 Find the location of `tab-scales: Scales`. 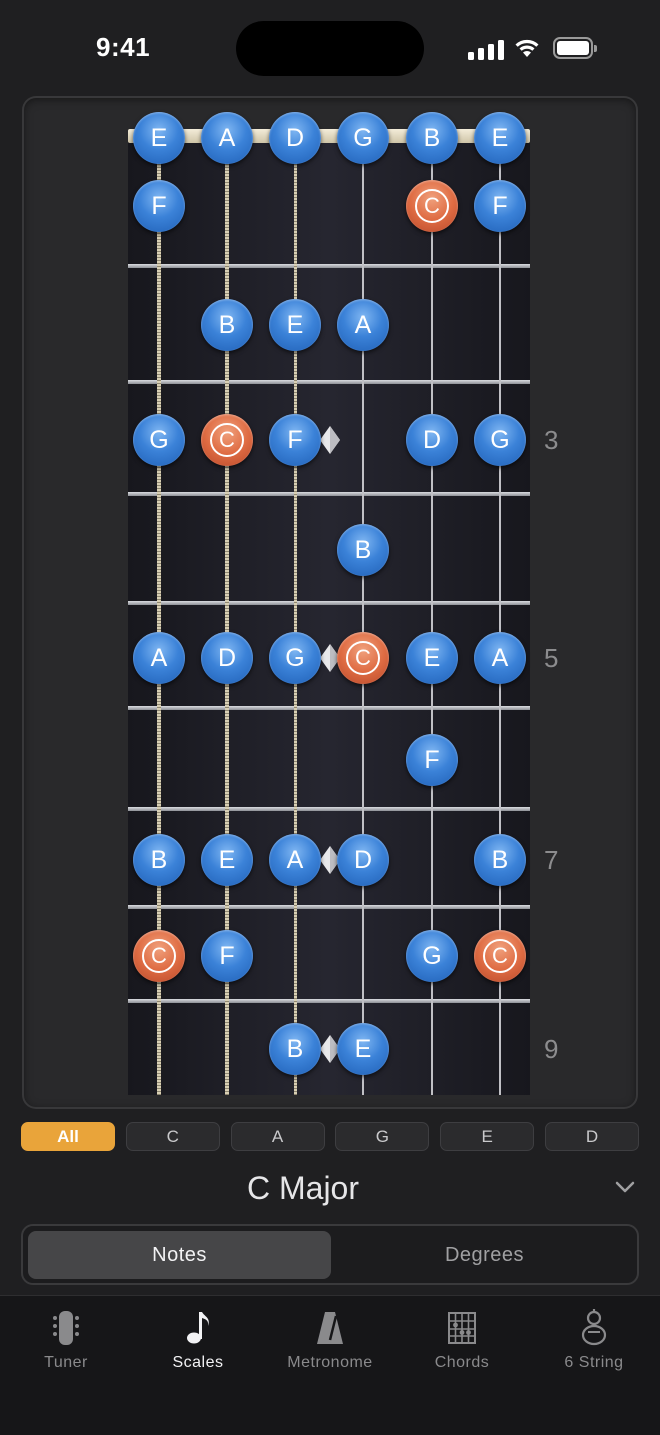

tab-scales: Scales is located at coordinates (198, 1343).